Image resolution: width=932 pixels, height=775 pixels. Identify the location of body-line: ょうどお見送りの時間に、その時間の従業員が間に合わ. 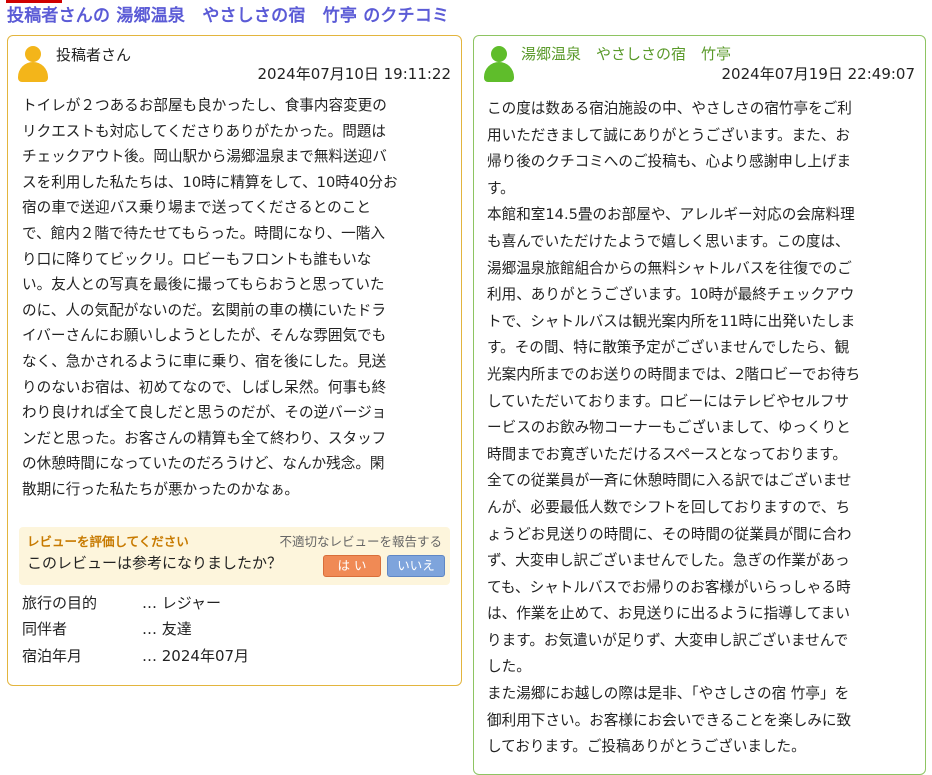
(669, 534).